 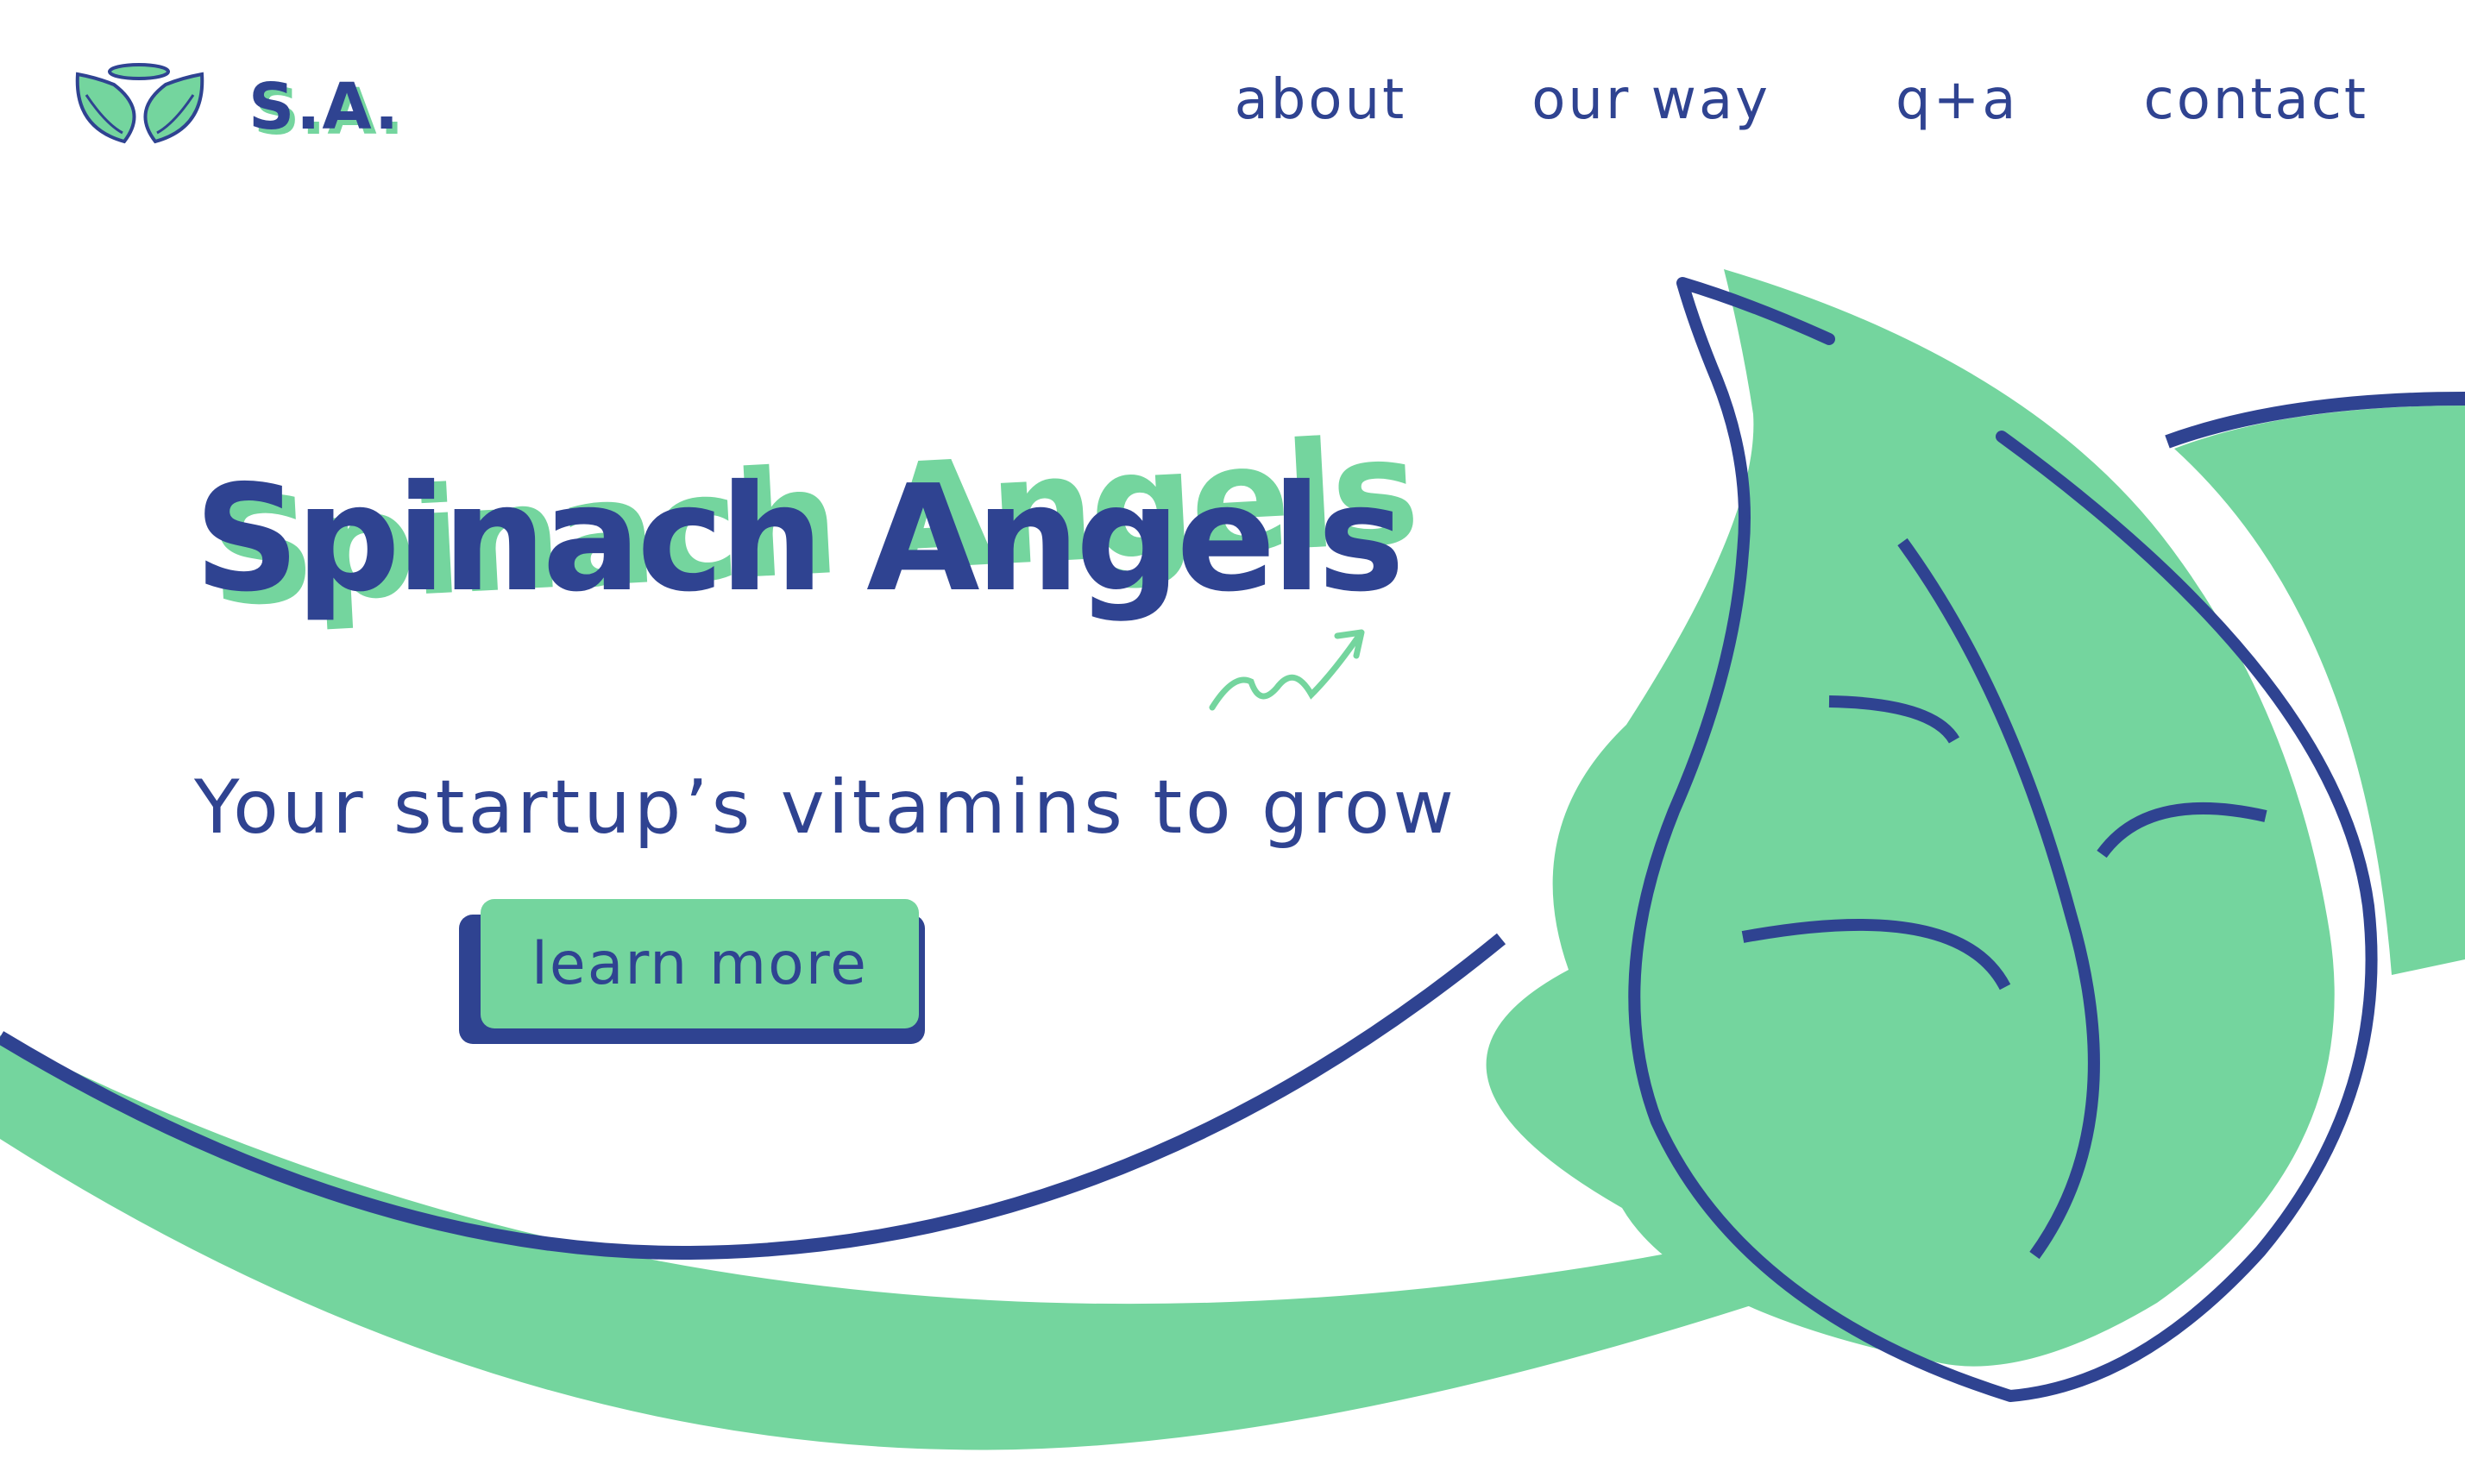 I want to click on main-nav: about our way q+a contact, so click(x=1739, y=100).